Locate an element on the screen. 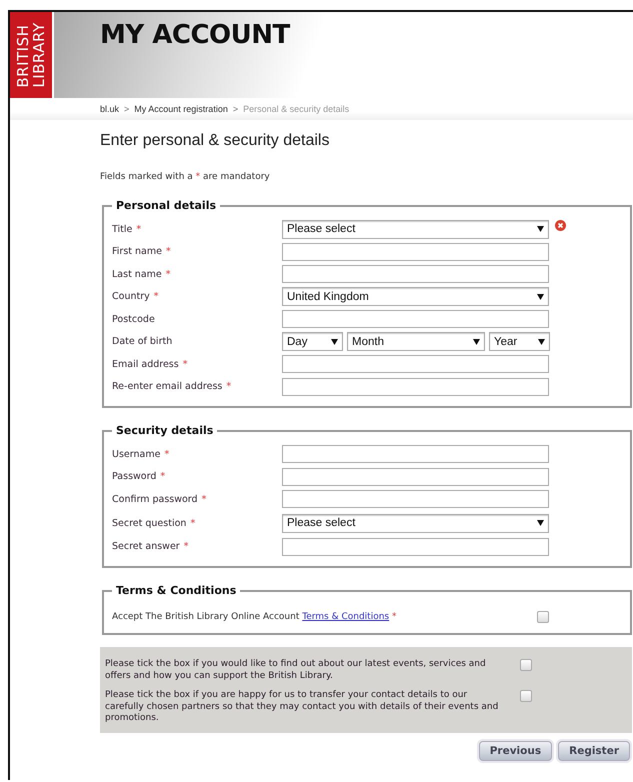 This screenshot has height=782, width=633. consent-text: Please tick the box if you would like to find out about our latest events, services and offers and how you can support the British Library. is located at coordinates (296, 670).